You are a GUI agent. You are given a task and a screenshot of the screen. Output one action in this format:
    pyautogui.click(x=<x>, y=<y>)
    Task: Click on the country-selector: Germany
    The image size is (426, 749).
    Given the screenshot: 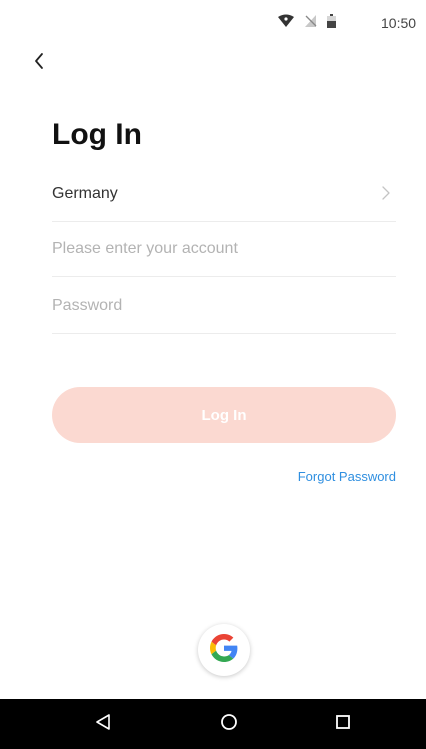 What is the action you would take?
    pyautogui.click(x=224, y=194)
    